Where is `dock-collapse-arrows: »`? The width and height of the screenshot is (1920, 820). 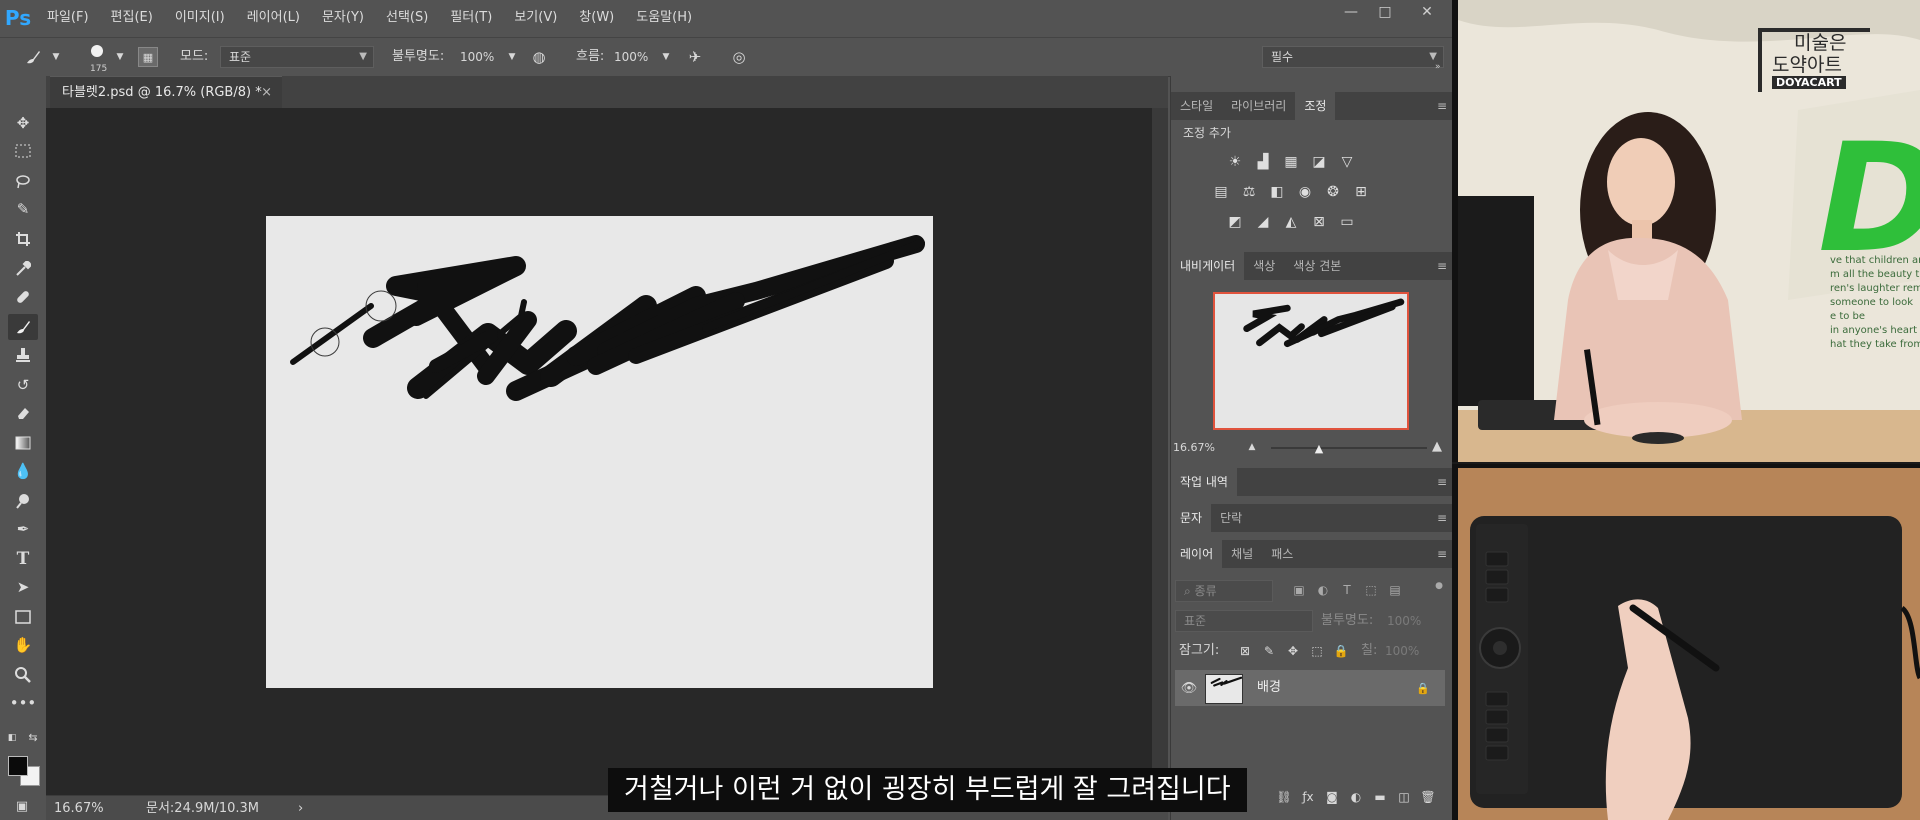
dock-collapse-arrows: » is located at coordinates (1438, 67).